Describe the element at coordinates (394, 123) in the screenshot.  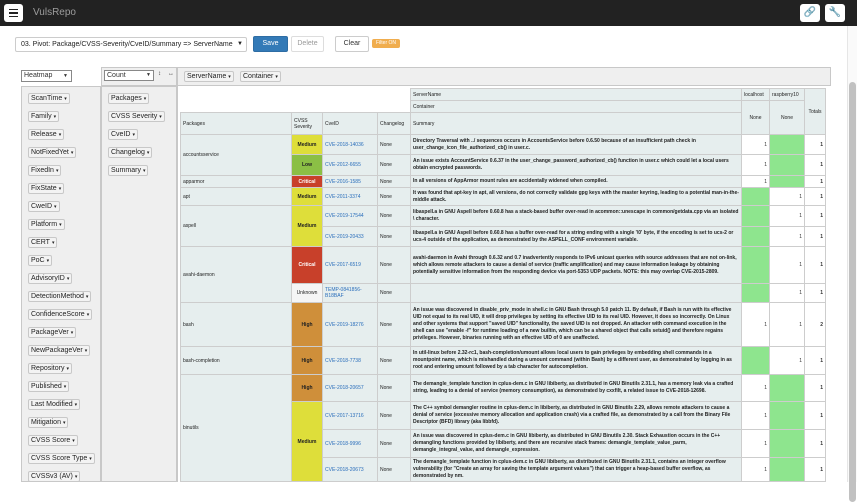
I see `header-changelog: Changelog` at that location.